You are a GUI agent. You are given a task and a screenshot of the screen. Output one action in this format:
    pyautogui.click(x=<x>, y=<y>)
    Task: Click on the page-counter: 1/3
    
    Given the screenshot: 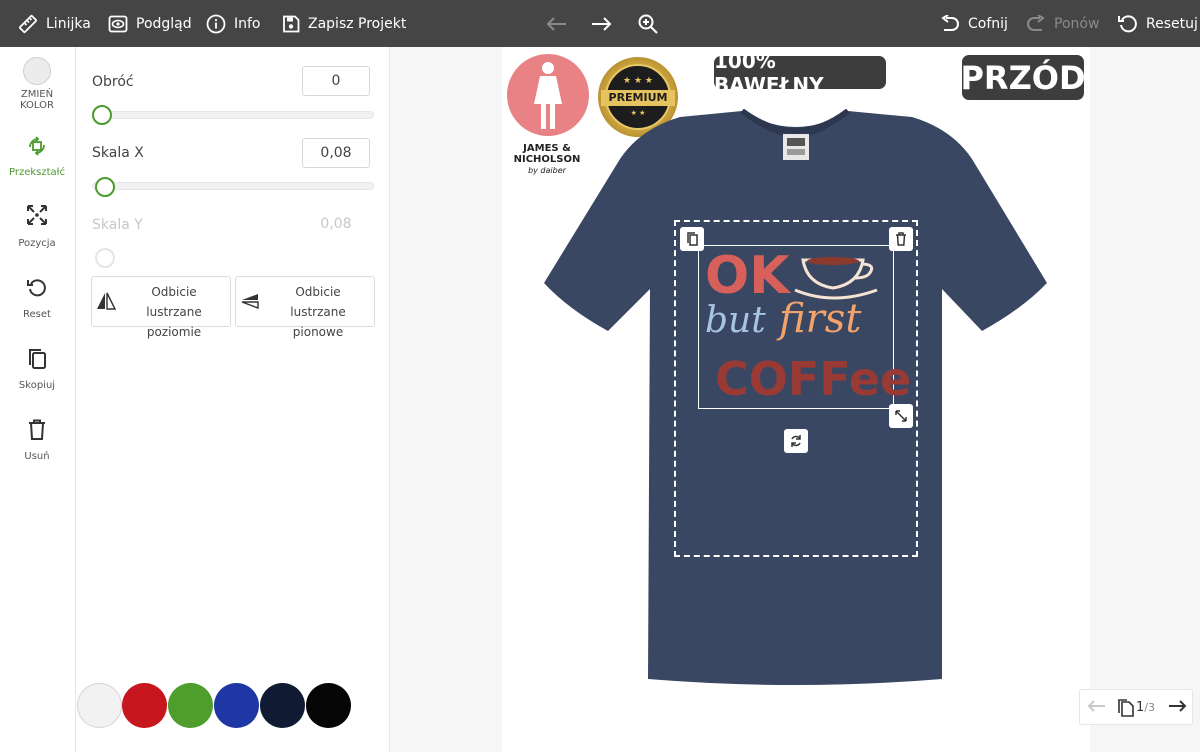 What is the action you would take?
    pyautogui.click(x=1145, y=707)
    